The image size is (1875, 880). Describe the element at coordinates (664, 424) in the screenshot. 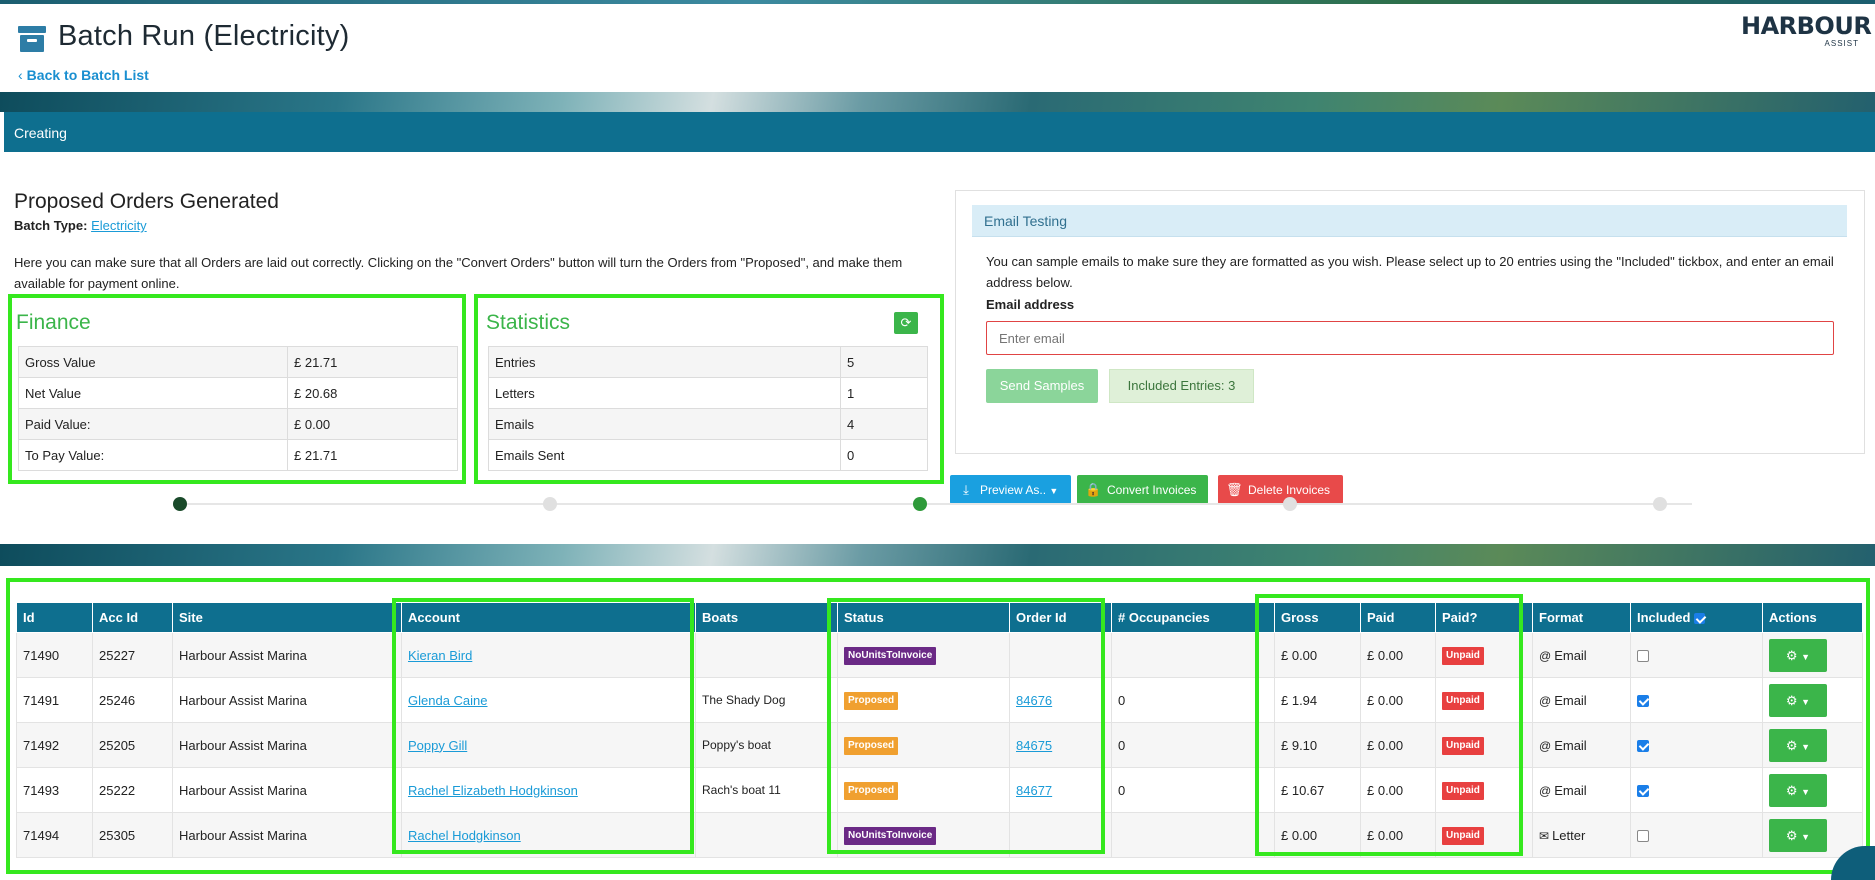

I see `statistics-row-label: Emails` at that location.